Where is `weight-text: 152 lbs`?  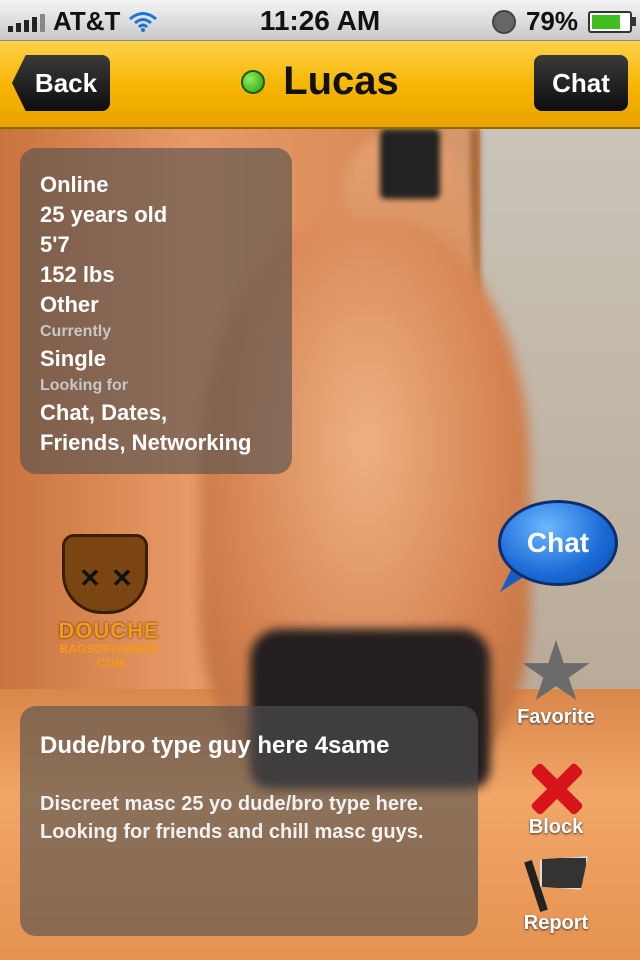
weight-text: 152 lbs is located at coordinates (77, 274).